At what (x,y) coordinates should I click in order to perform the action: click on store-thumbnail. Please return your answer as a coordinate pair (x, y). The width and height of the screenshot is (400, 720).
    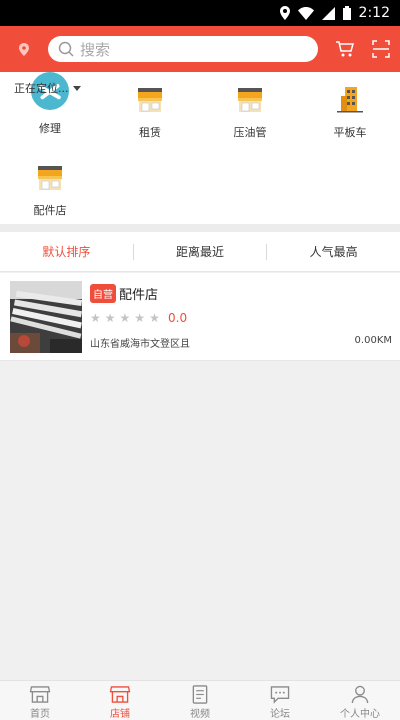
    Looking at the image, I should click on (46, 317).